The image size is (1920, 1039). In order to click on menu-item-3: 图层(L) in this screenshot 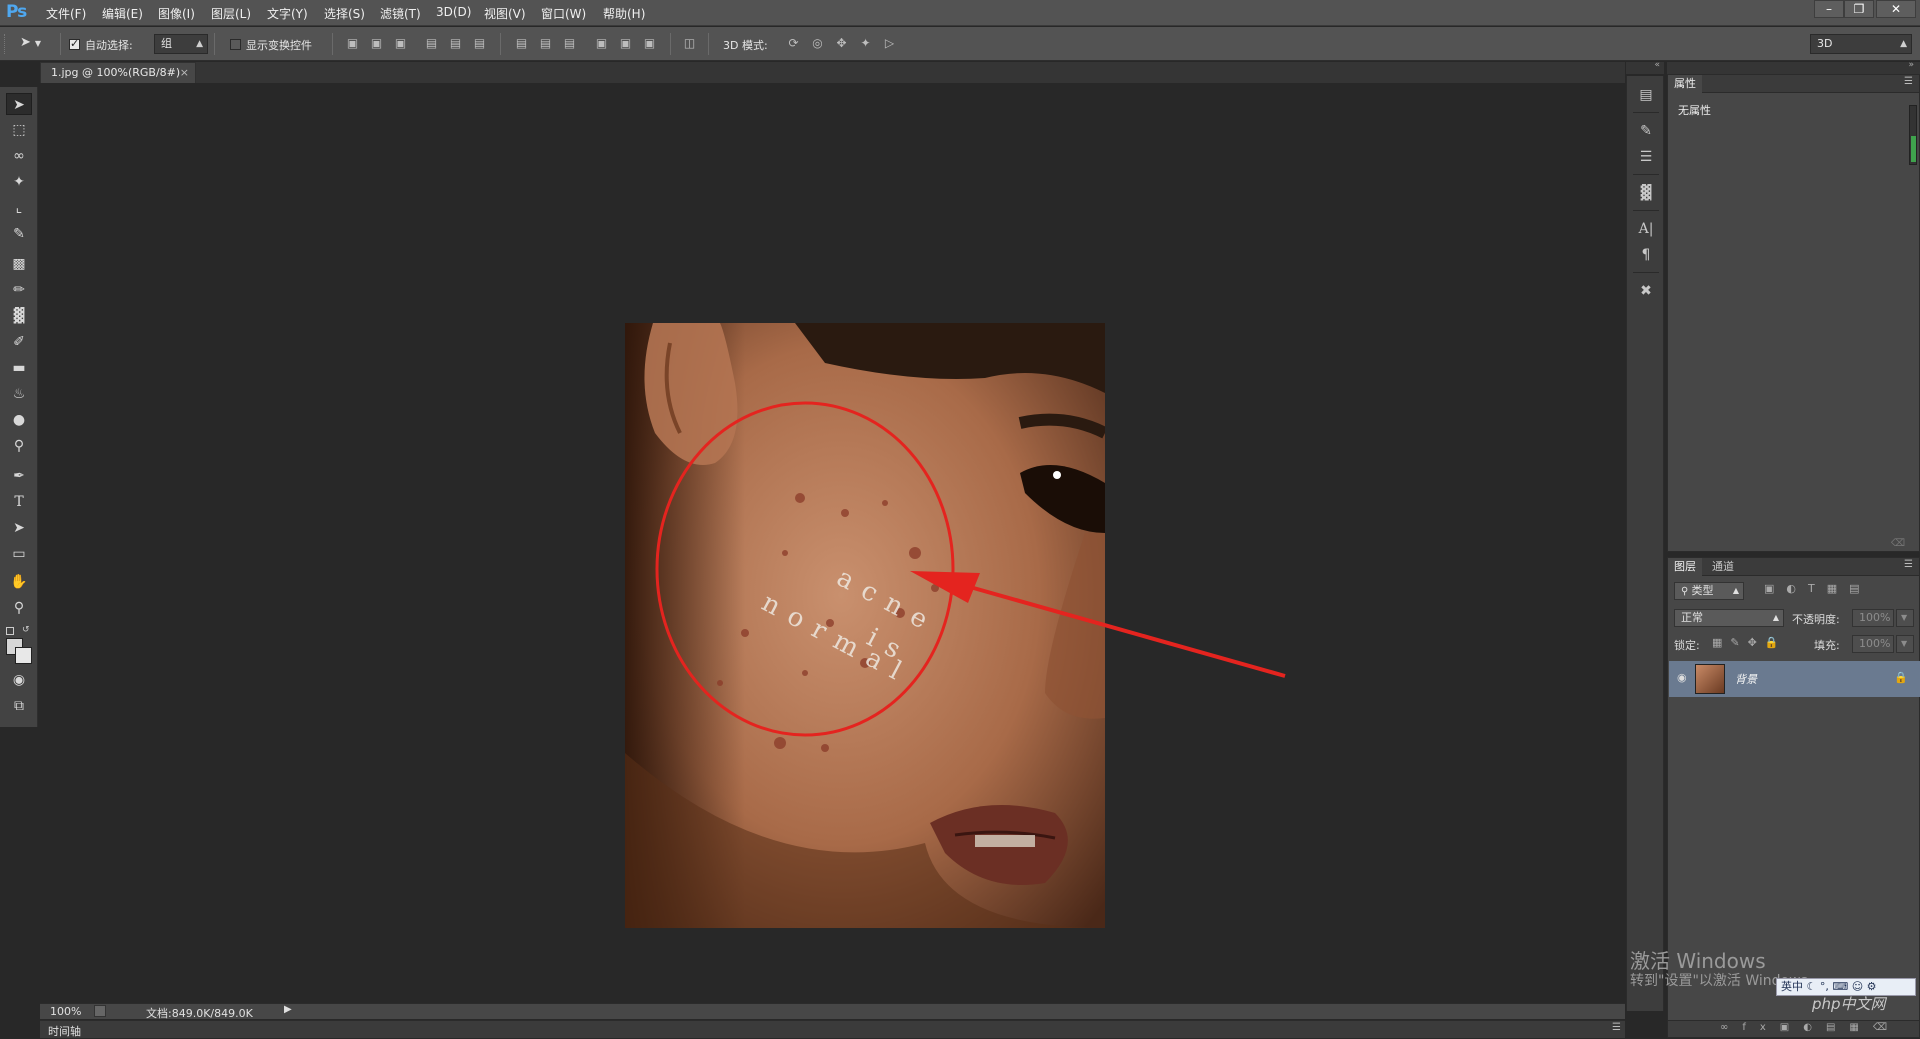, I will do `click(231, 13)`.